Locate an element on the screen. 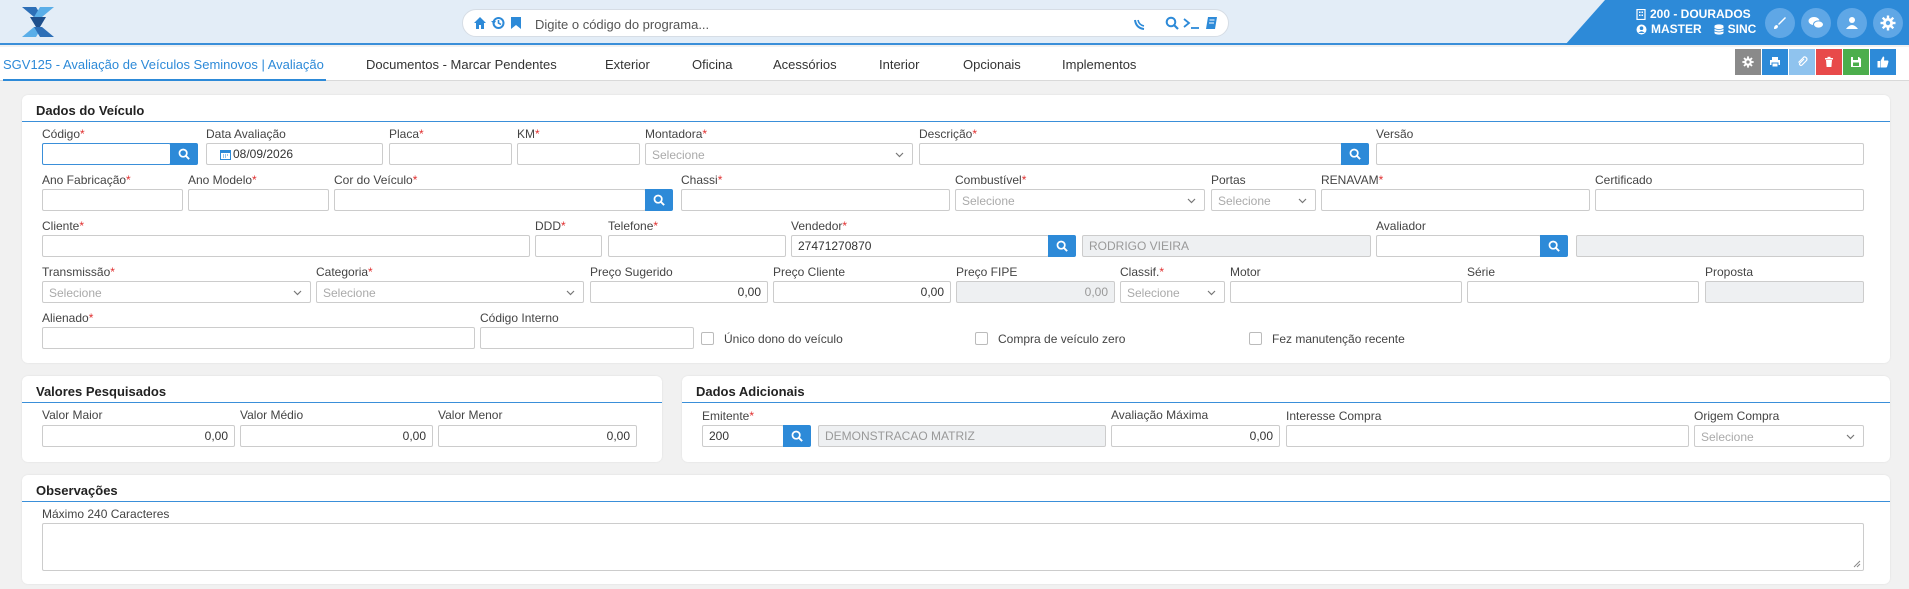  program-search-input is located at coordinates (815, 24).